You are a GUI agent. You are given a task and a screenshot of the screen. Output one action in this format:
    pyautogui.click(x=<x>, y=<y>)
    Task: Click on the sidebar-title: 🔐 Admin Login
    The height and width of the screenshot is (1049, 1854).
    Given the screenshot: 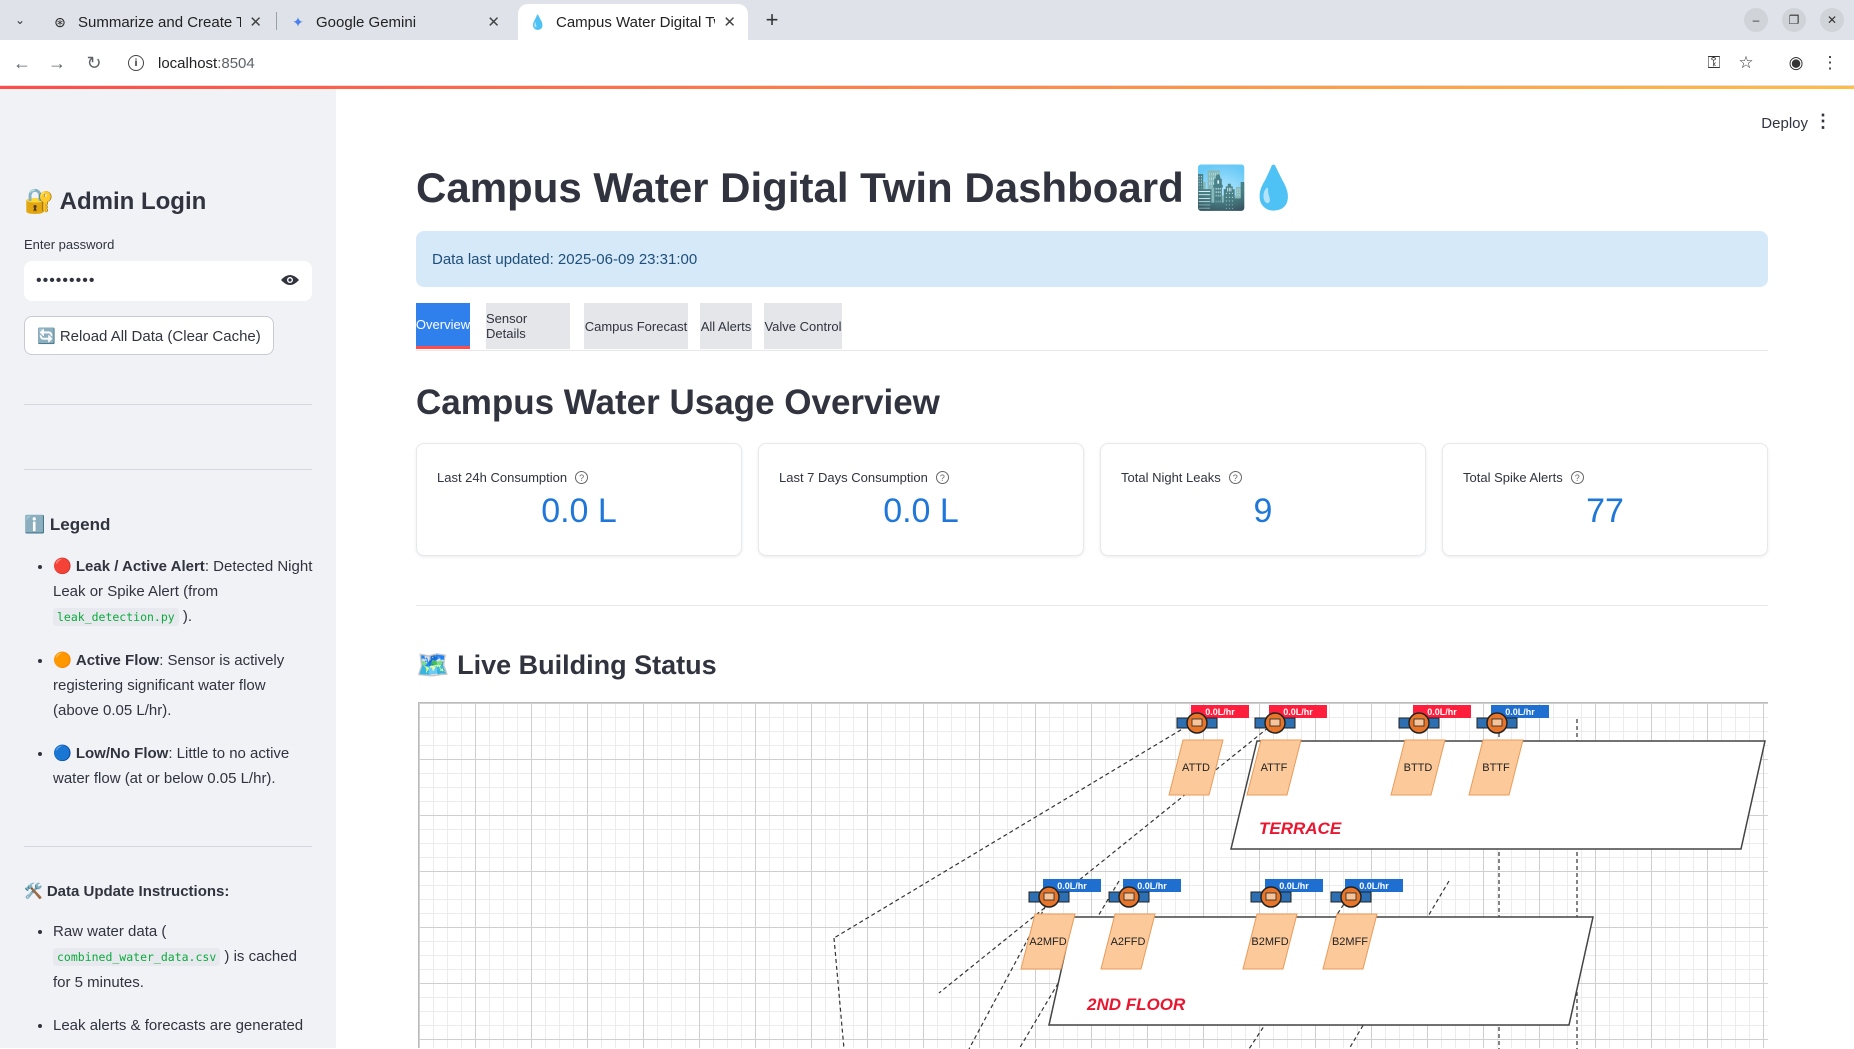 What is the action you would take?
    pyautogui.click(x=115, y=201)
    